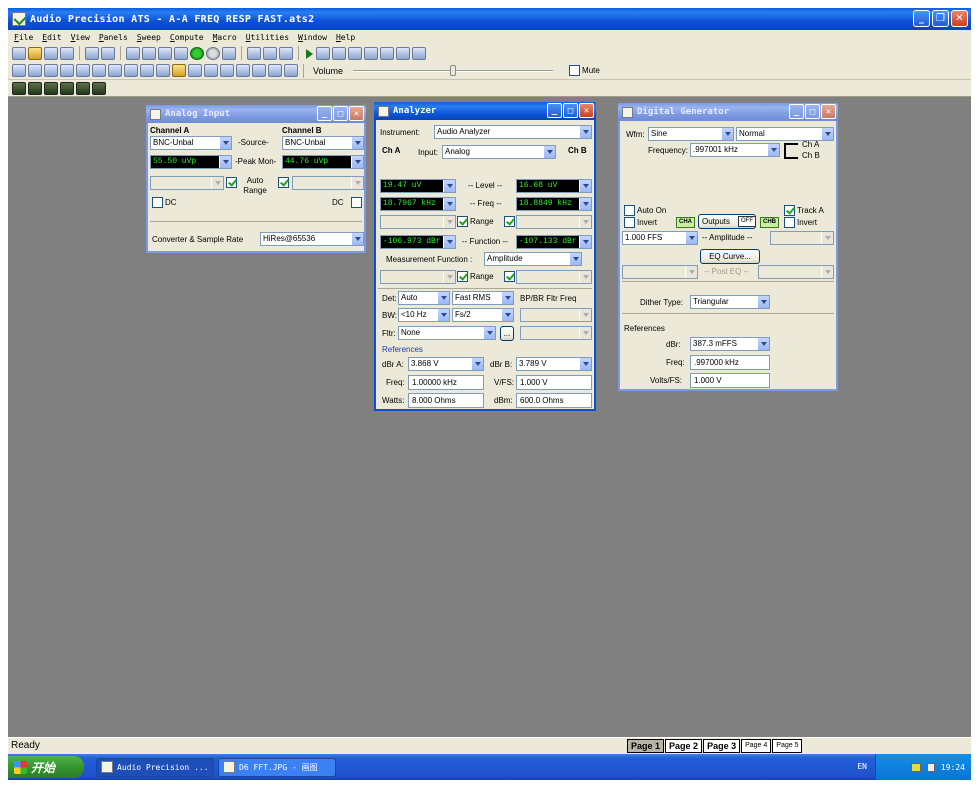 The height and width of the screenshot is (788, 980). I want to click on panel-a-icon, so click(19, 88).